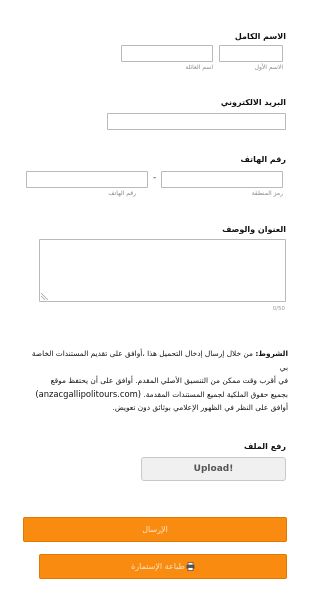 The height and width of the screenshot is (602, 320). I want to click on last-name-sublabel: اسم العائلة, so click(199, 67).